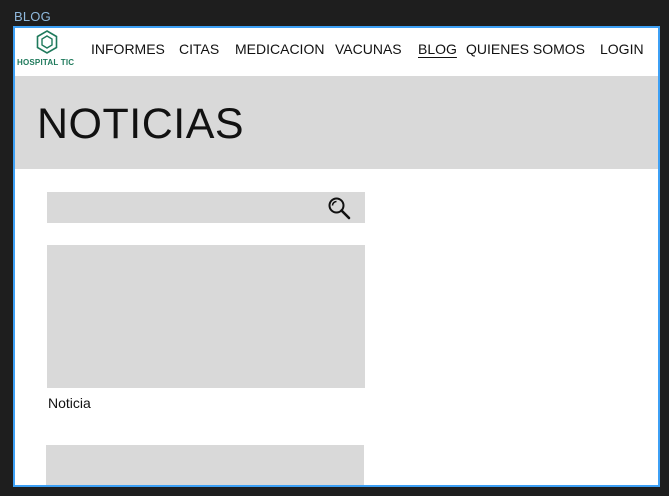 Image resolution: width=669 pixels, height=496 pixels. I want to click on page-title: NOTICIAS, so click(141, 124).